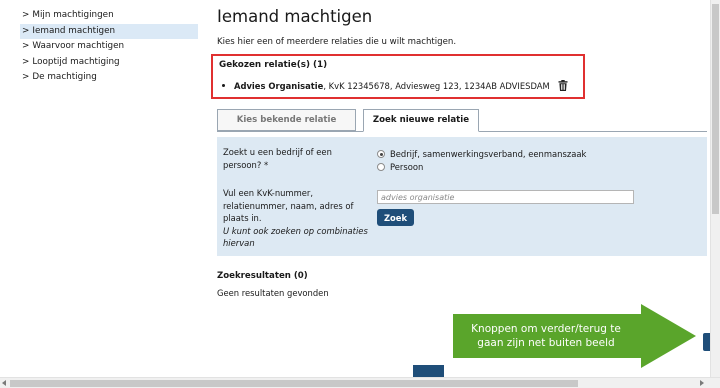  Describe the element at coordinates (223, 85) in the screenshot. I see `bullet-icon` at that location.